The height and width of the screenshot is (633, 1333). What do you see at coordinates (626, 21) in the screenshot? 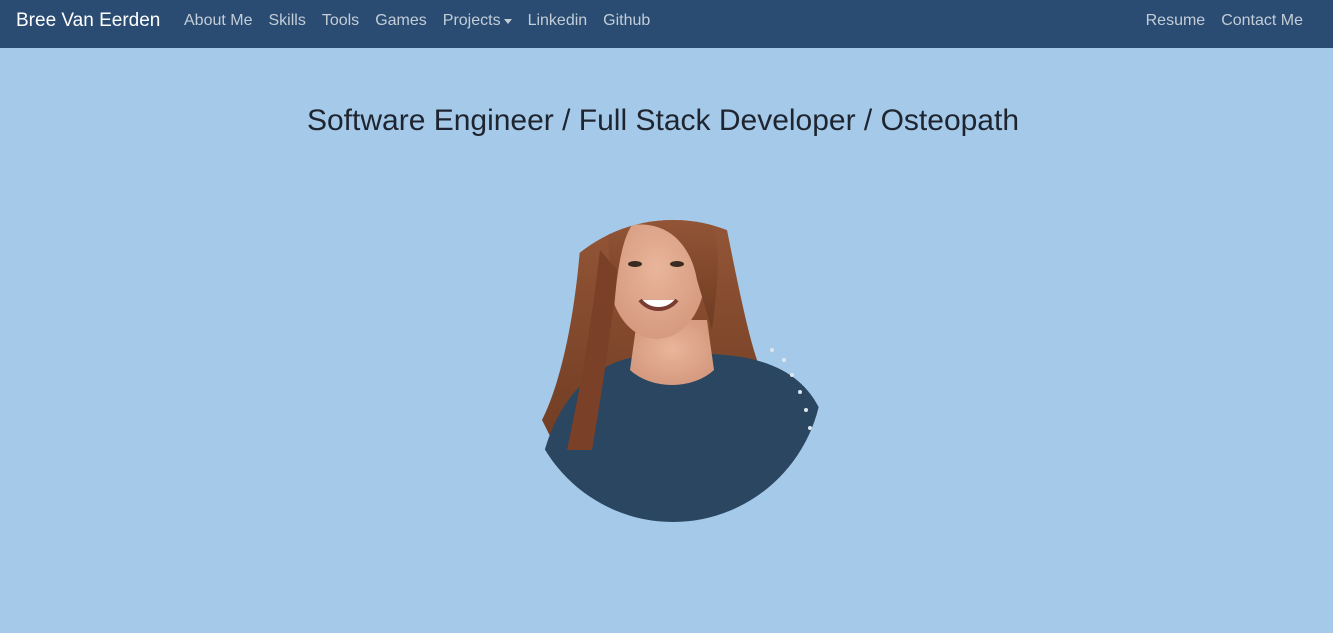
I see `nav-github: Github` at bounding box center [626, 21].